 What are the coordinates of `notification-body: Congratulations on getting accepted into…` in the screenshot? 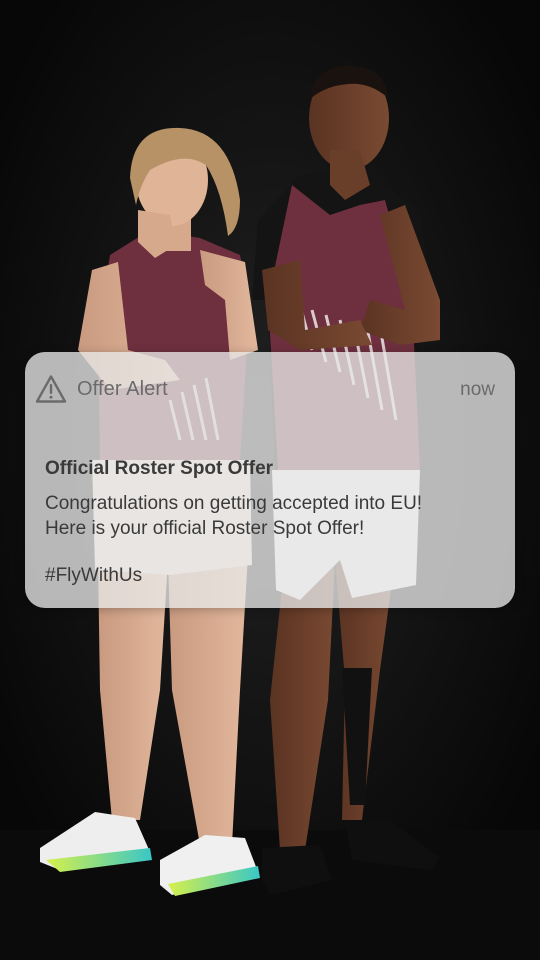 It's located at (272, 516).